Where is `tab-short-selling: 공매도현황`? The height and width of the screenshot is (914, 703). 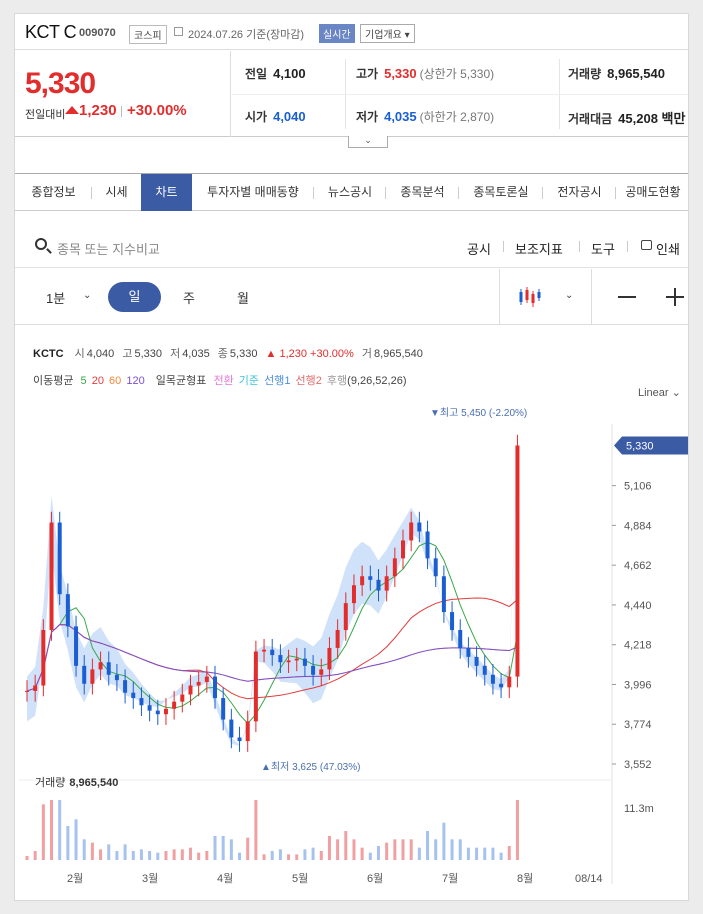 tab-short-selling: 공매도현황 is located at coordinates (652, 192).